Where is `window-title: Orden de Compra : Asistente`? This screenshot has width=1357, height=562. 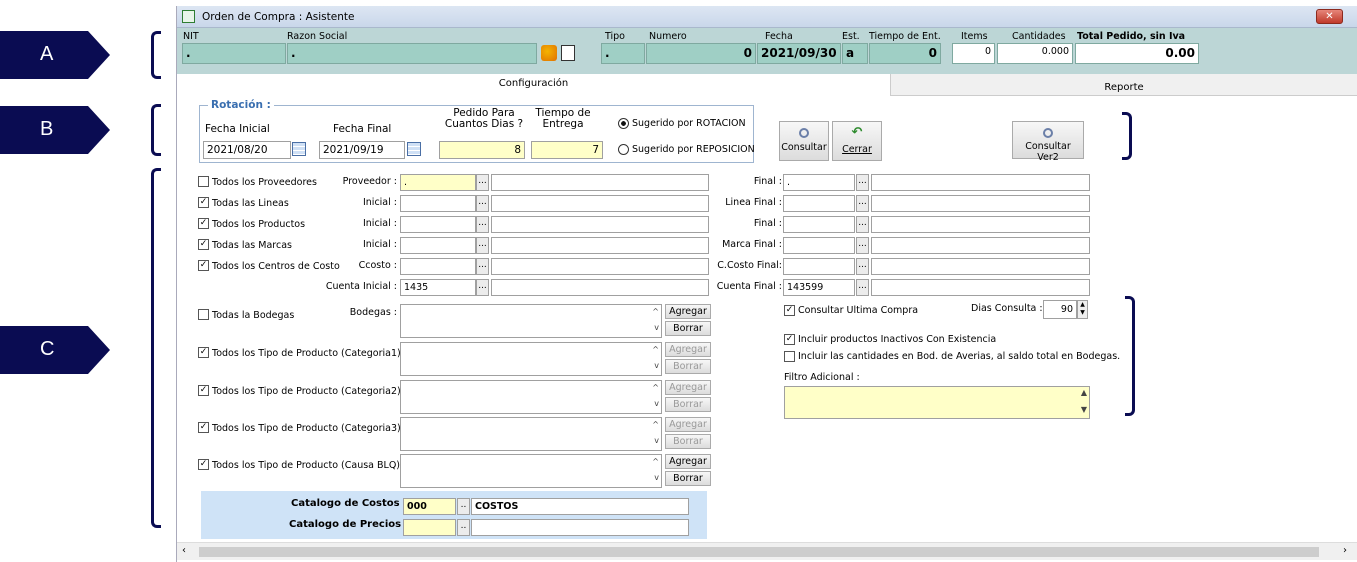 window-title: Orden de Compra : Asistente is located at coordinates (278, 17).